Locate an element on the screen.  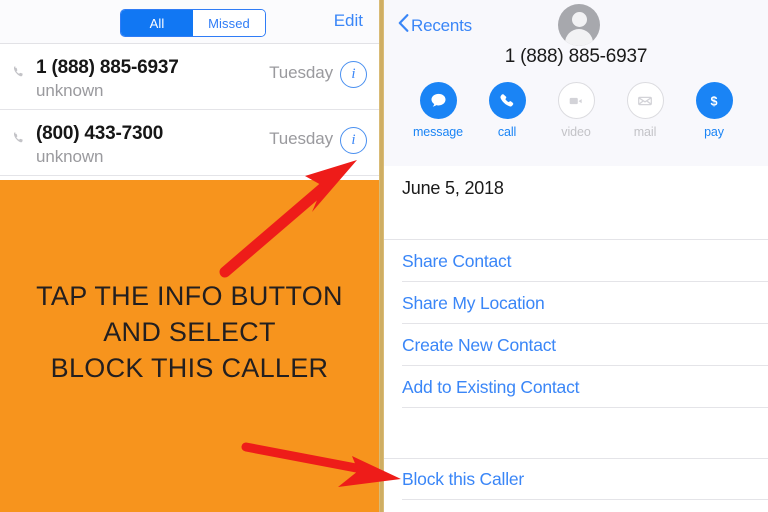
call-date-label: June 5, 2018 is located at coordinates (453, 188).